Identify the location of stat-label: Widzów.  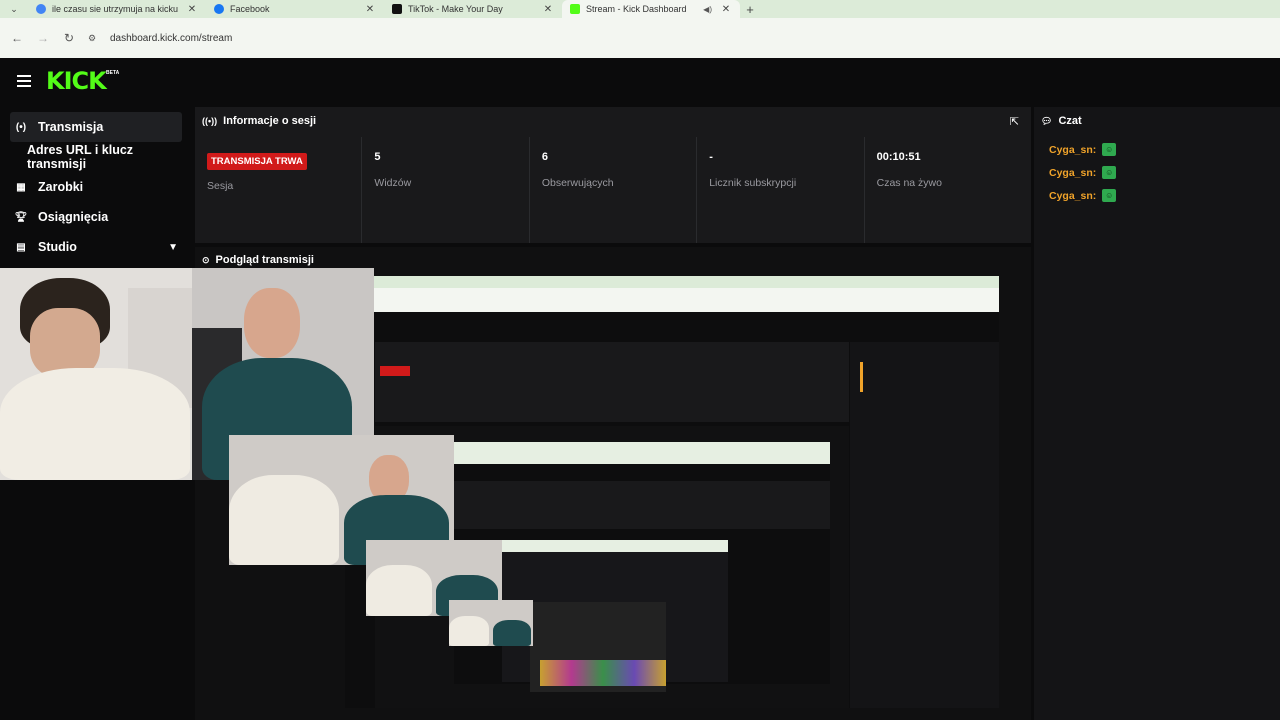
(393, 183).